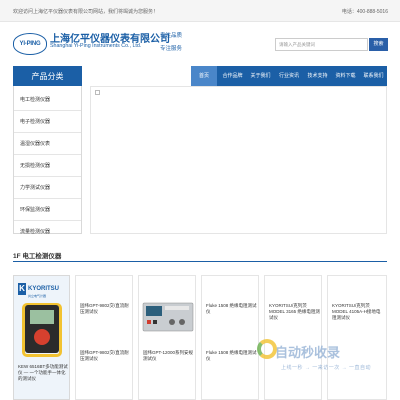 The width and height of the screenshot is (400, 400). I want to click on slogan-service: 专注服务, so click(171, 49).